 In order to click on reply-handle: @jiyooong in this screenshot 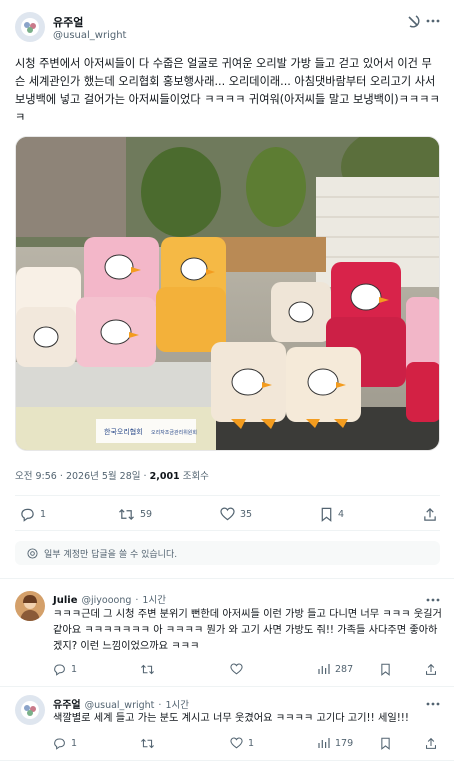, I will do `click(106, 600)`.